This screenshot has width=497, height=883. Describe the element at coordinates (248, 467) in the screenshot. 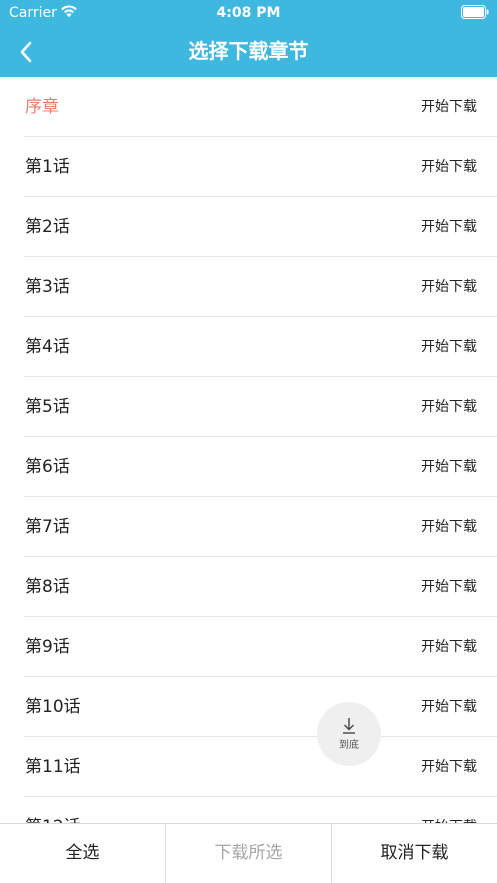

I see `chapter-row: 第6话 开始下载` at that location.